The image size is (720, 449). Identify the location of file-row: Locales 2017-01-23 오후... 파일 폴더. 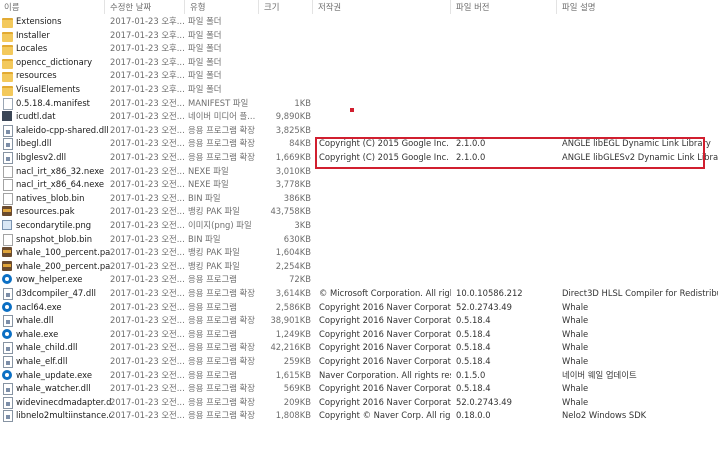
(360, 49).